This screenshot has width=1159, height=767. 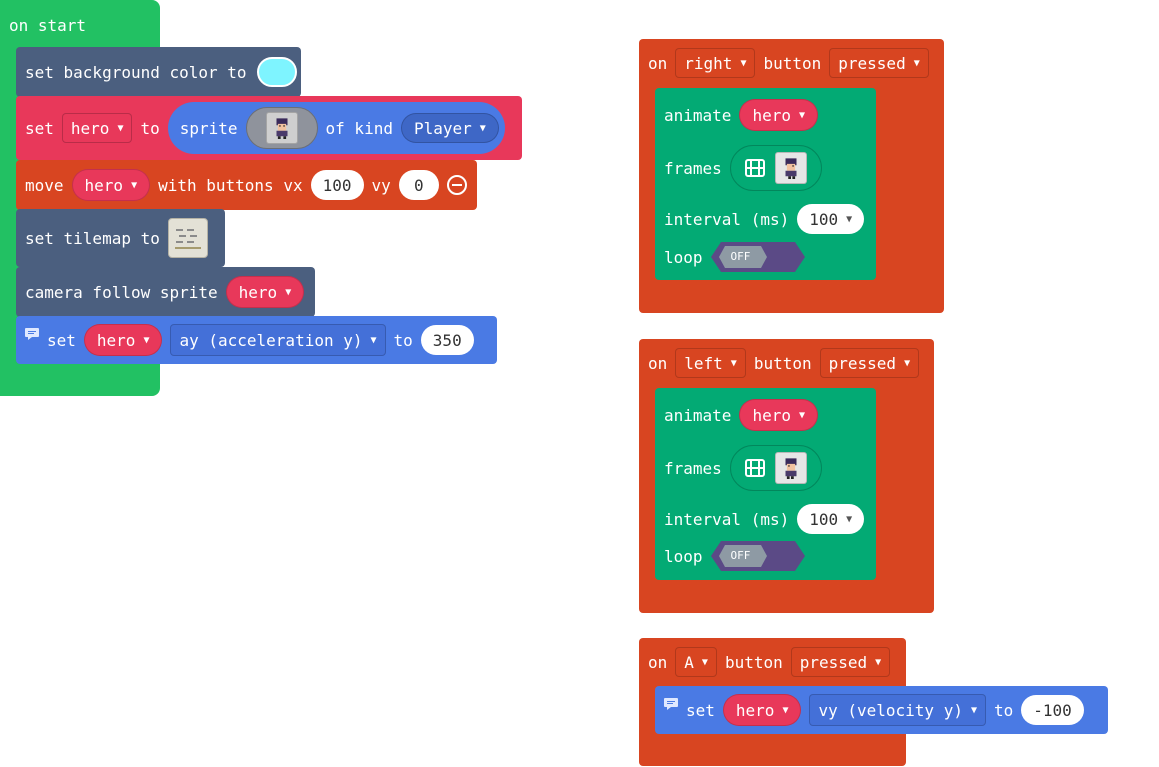 What do you see at coordinates (708, 63) in the screenshot?
I see `button-name: right` at bounding box center [708, 63].